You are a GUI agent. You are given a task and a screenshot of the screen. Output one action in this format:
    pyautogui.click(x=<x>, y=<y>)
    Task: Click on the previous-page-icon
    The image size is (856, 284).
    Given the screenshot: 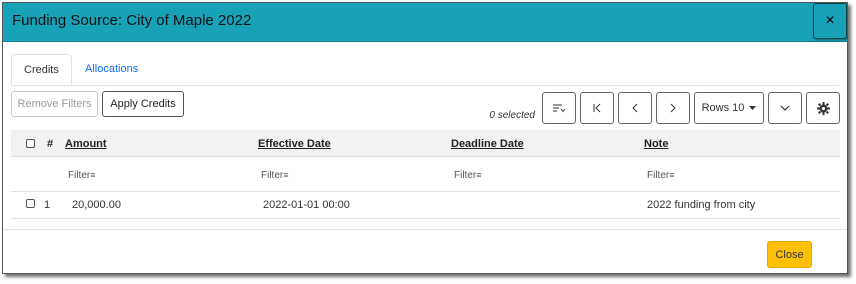 What is the action you would take?
    pyautogui.click(x=635, y=108)
    